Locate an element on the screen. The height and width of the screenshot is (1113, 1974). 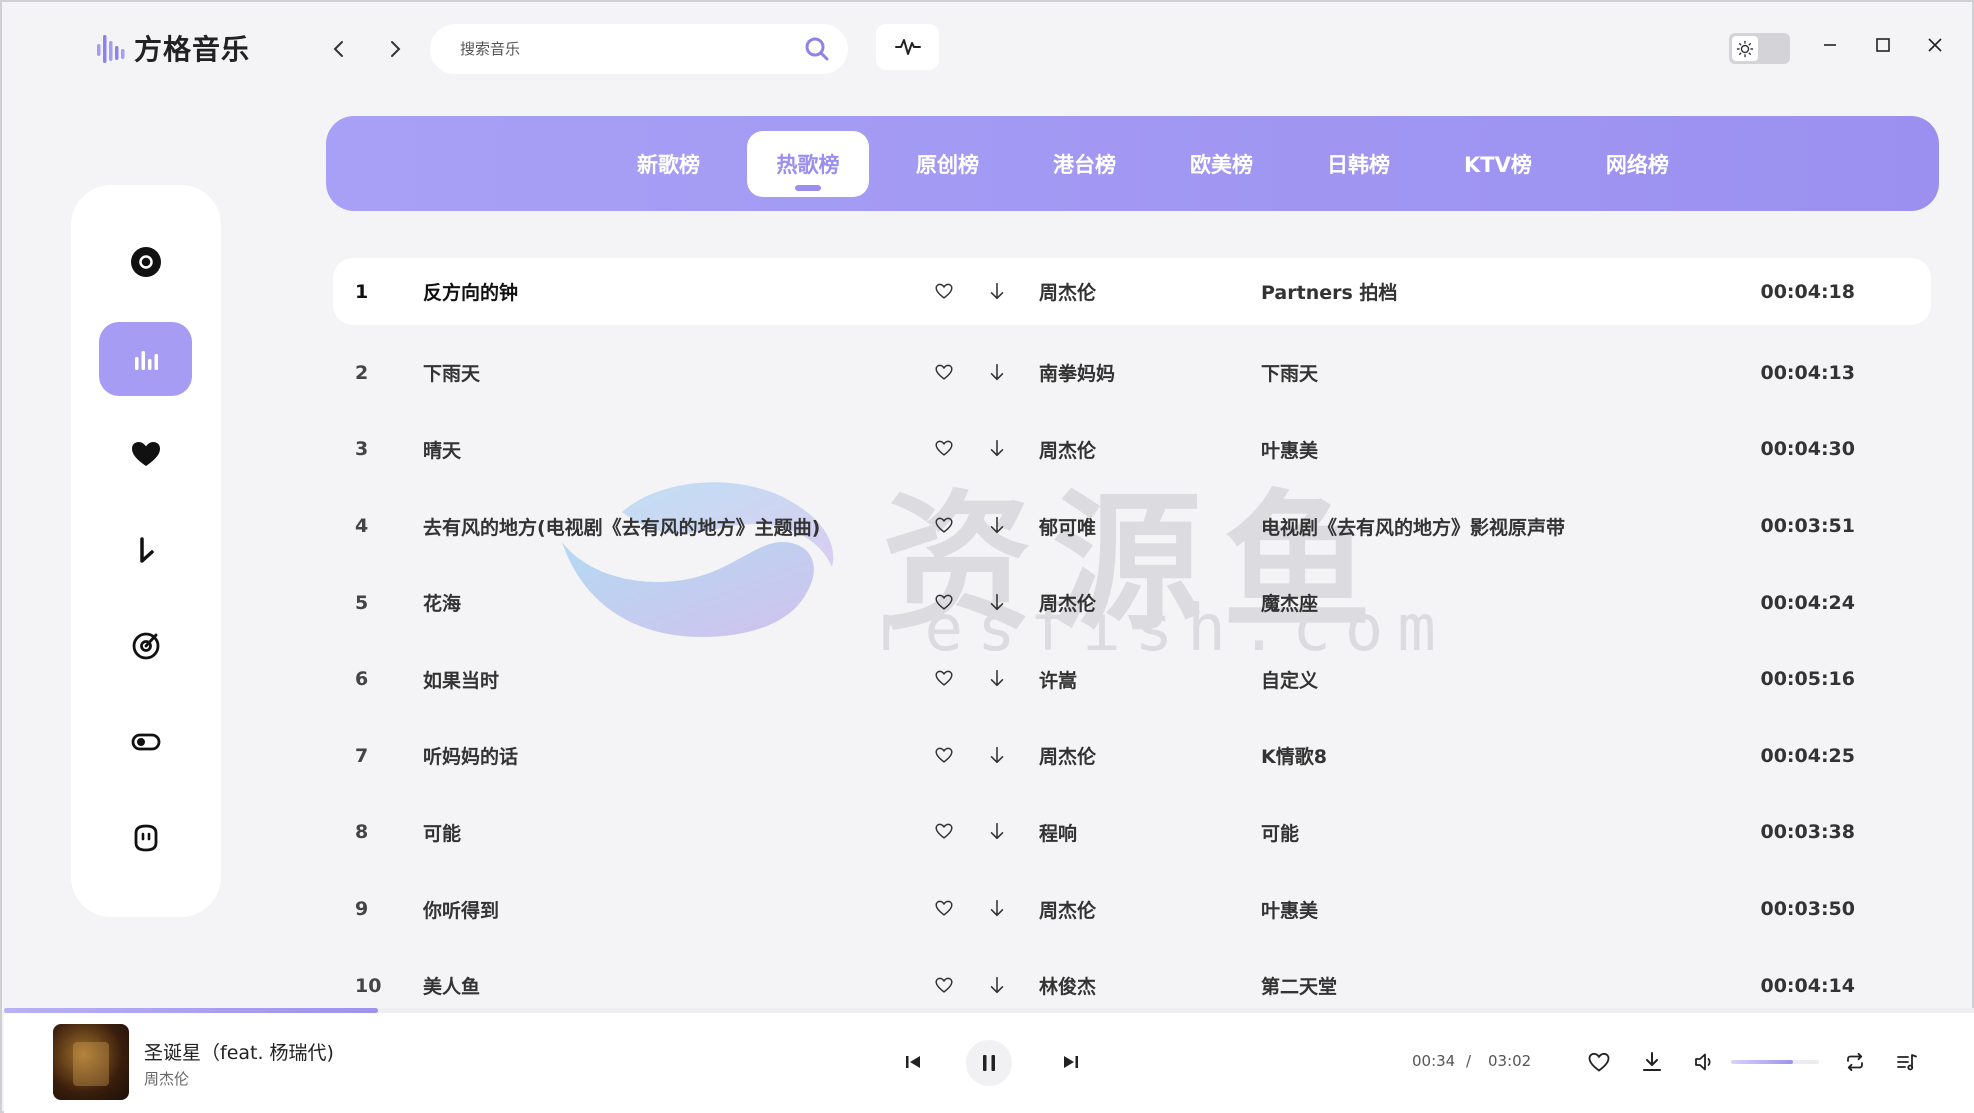
song-artist: 南拳妈妈 is located at coordinates (1077, 372).